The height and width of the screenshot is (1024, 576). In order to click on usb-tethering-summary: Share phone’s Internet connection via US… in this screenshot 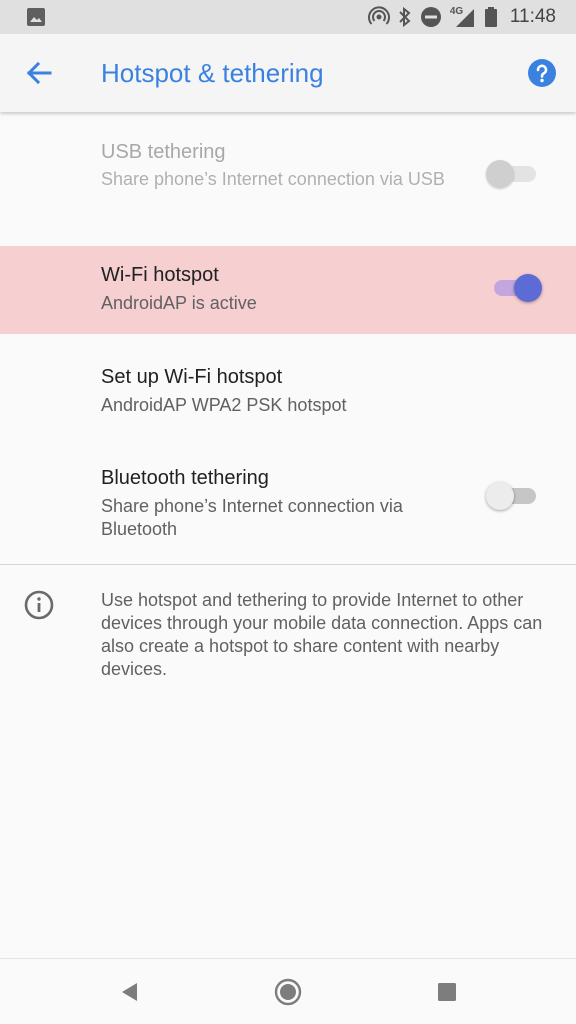, I will do `click(273, 179)`.